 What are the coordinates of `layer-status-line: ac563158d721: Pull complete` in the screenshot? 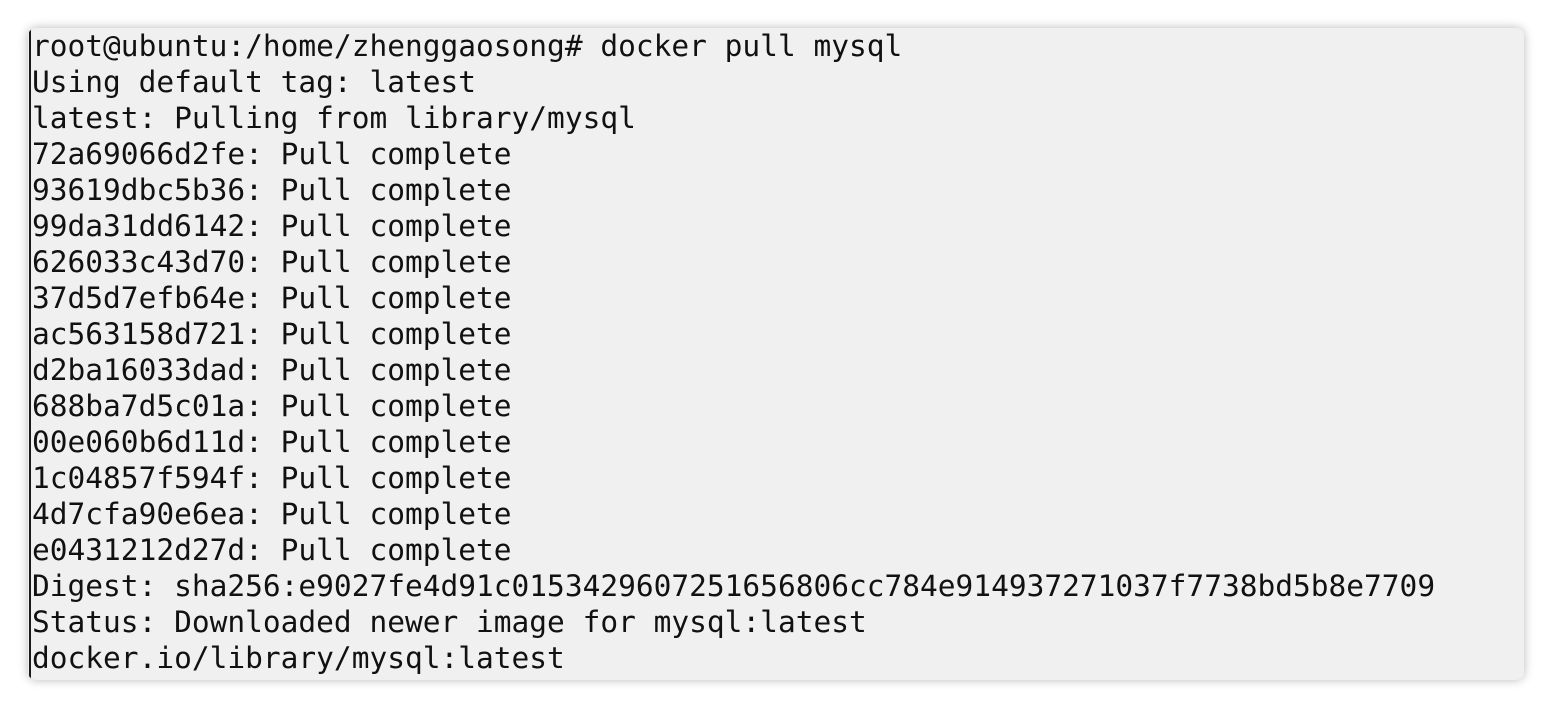 It's located at (272, 334).